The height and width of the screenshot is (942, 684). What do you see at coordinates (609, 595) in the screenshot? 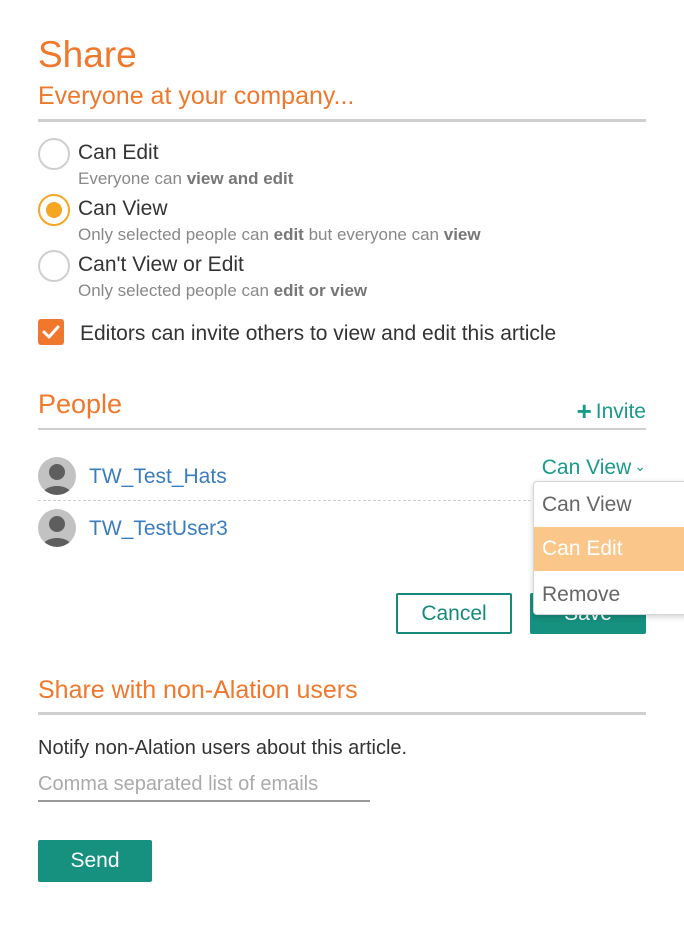
I see `dropdown-option-remove: Remove` at bounding box center [609, 595].